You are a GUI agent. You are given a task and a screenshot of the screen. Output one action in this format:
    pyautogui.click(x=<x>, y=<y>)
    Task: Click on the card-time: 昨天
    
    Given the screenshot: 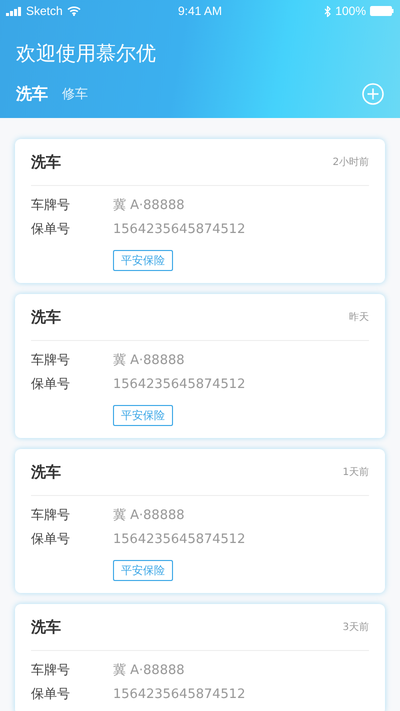 What is the action you would take?
    pyautogui.click(x=359, y=317)
    